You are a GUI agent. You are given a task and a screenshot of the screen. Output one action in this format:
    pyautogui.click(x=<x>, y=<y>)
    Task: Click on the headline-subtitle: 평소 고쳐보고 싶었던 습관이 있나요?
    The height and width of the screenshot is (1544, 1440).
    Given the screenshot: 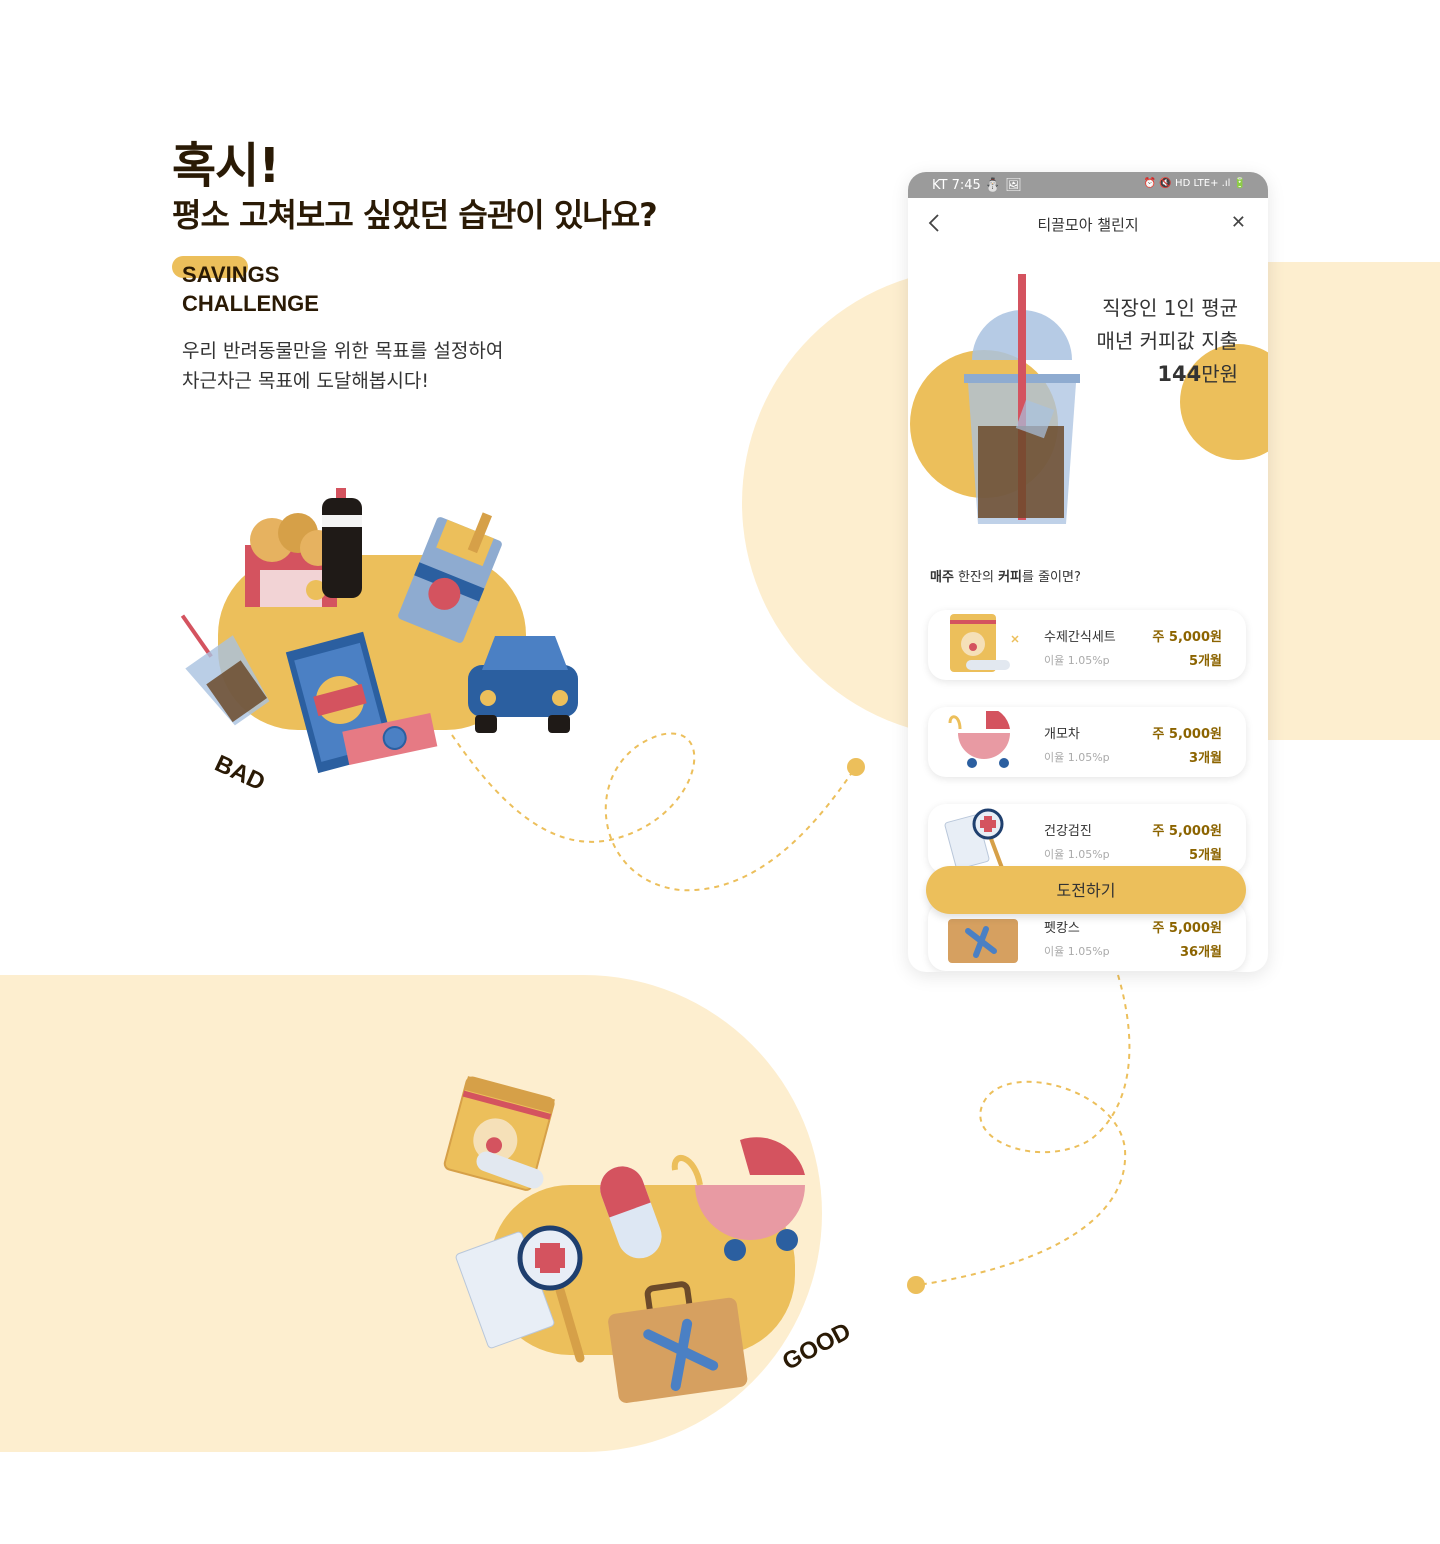 What is the action you would take?
    pyautogui.click(x=415, y=215)
    